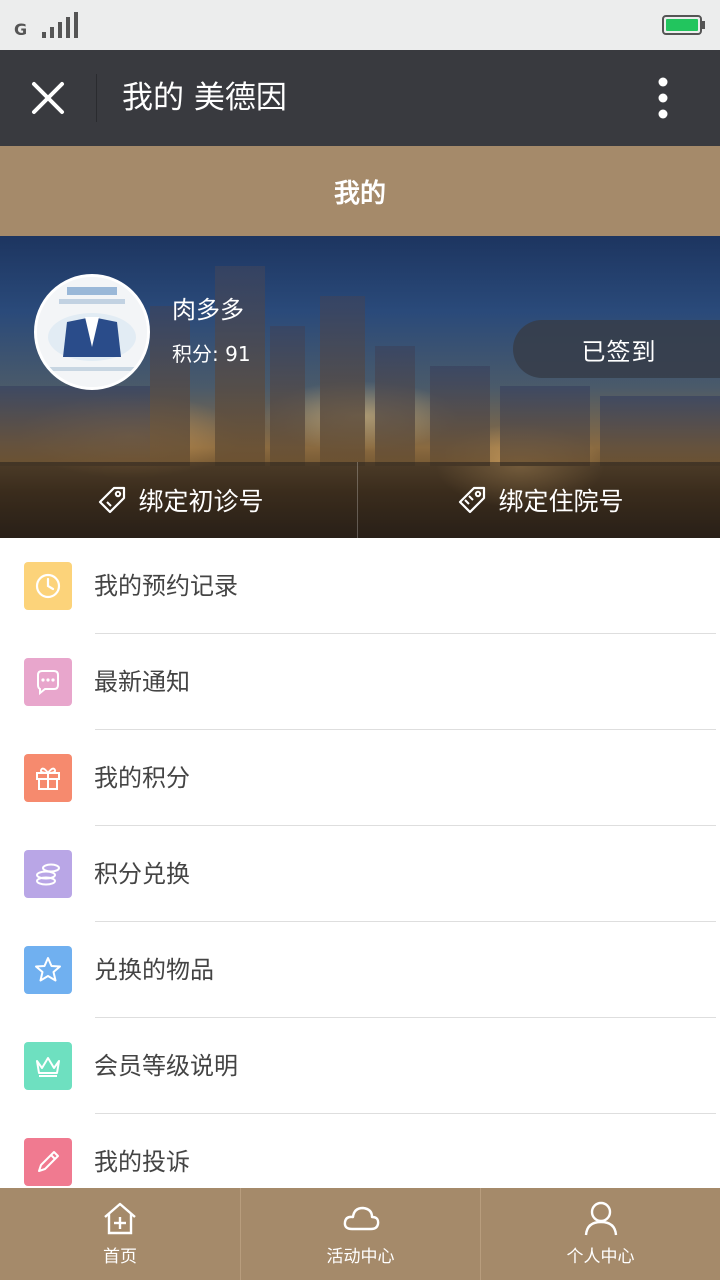  I want to click on bind-divider, so click(357, 500).